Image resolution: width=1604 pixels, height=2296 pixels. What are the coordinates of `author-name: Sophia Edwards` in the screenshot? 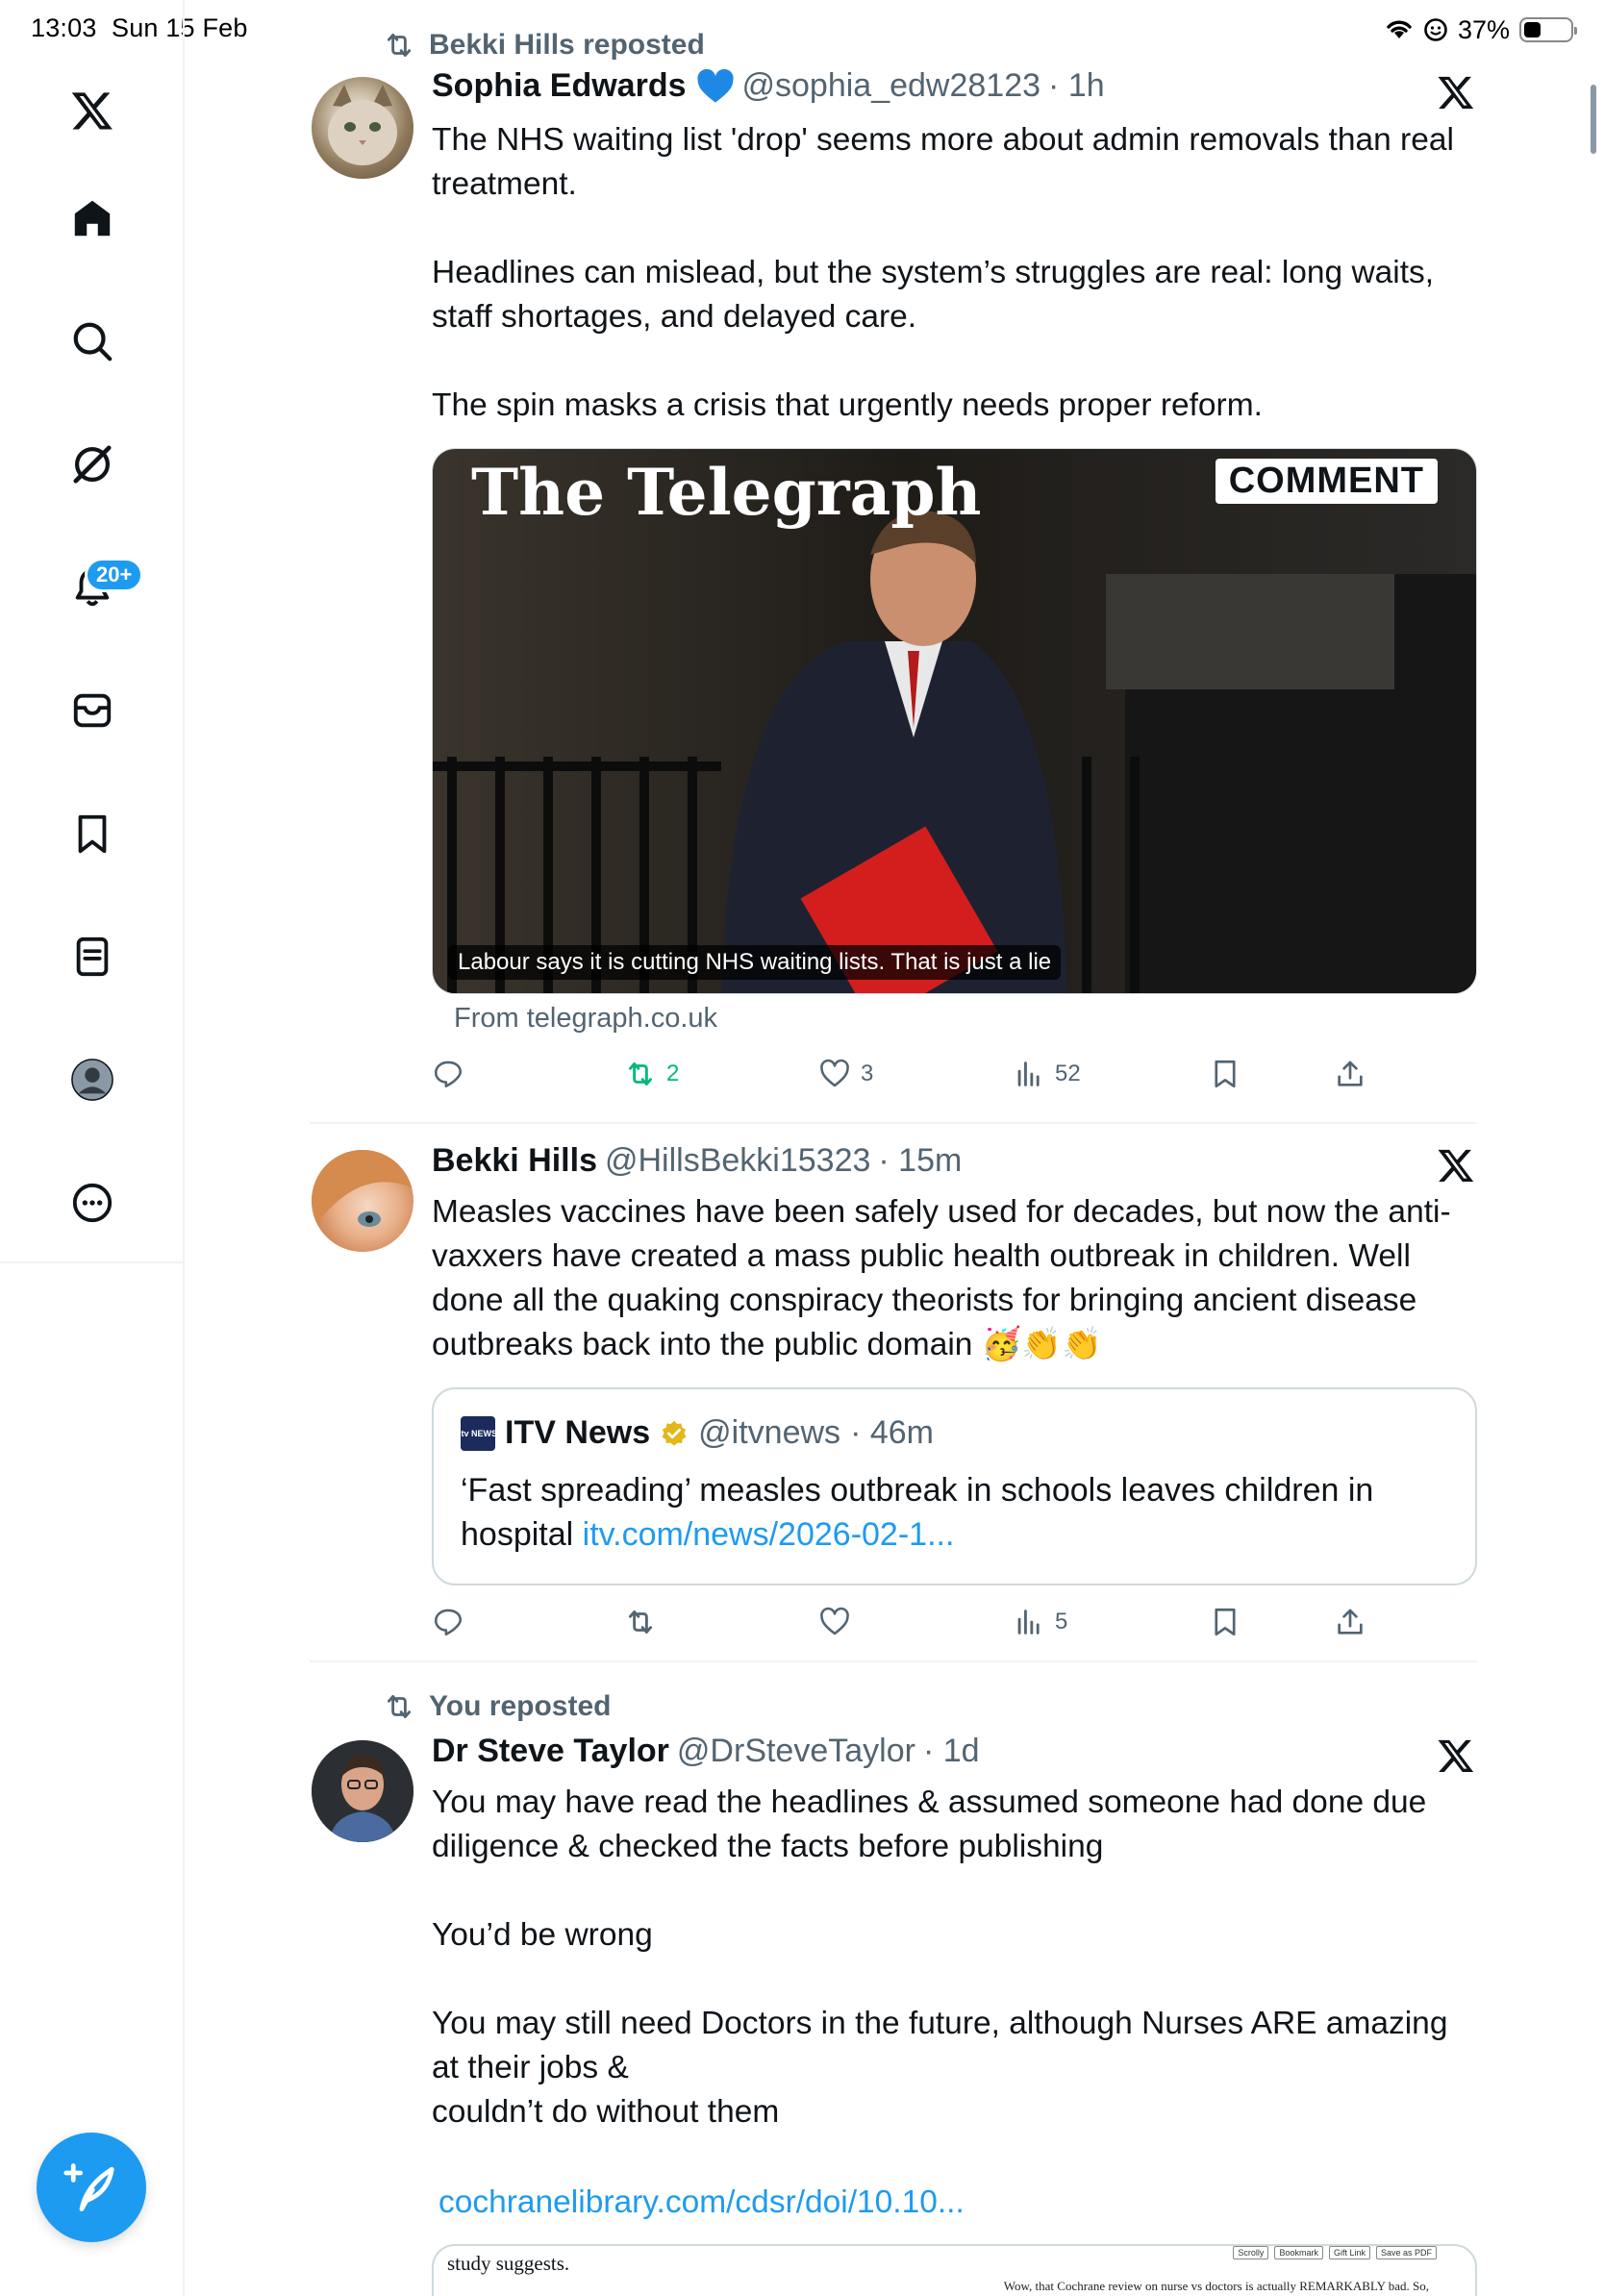 It's located at (559, 86).